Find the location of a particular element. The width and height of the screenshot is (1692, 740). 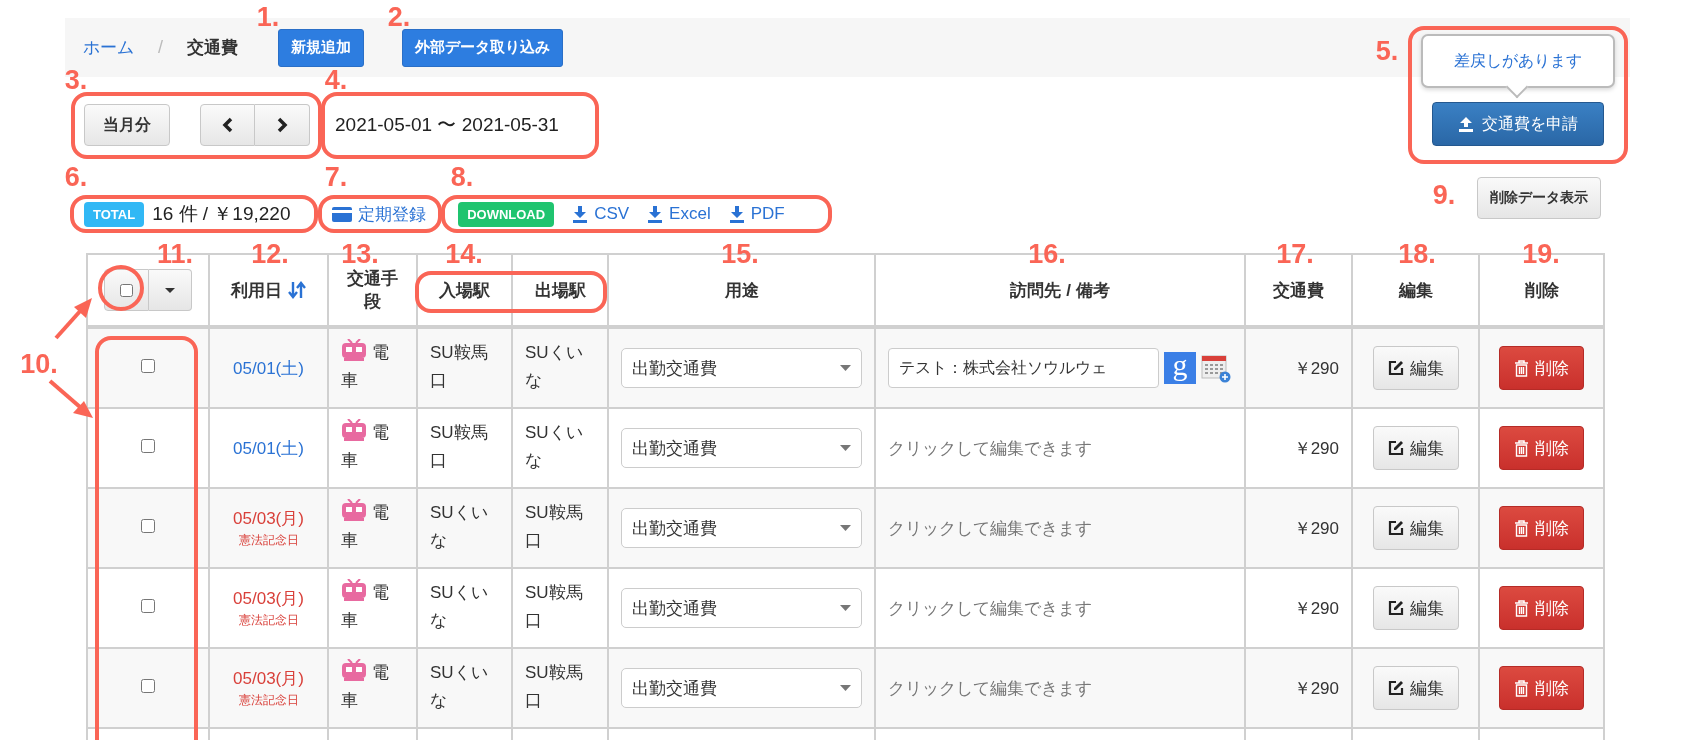

chevron-right-icon is located at coordinates (282, 125).